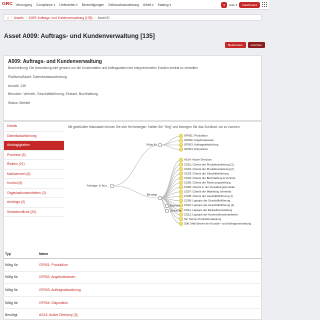 This screenshot has width=320, height=320. I want to click on nav-item: Versorgung, so click(24, 5).